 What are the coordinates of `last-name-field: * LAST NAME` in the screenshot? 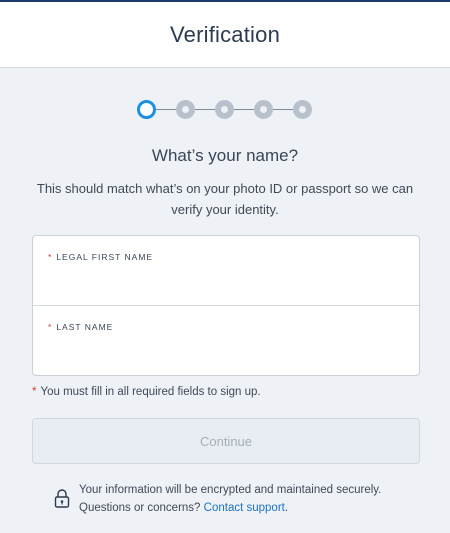 It's located at (226, 341).